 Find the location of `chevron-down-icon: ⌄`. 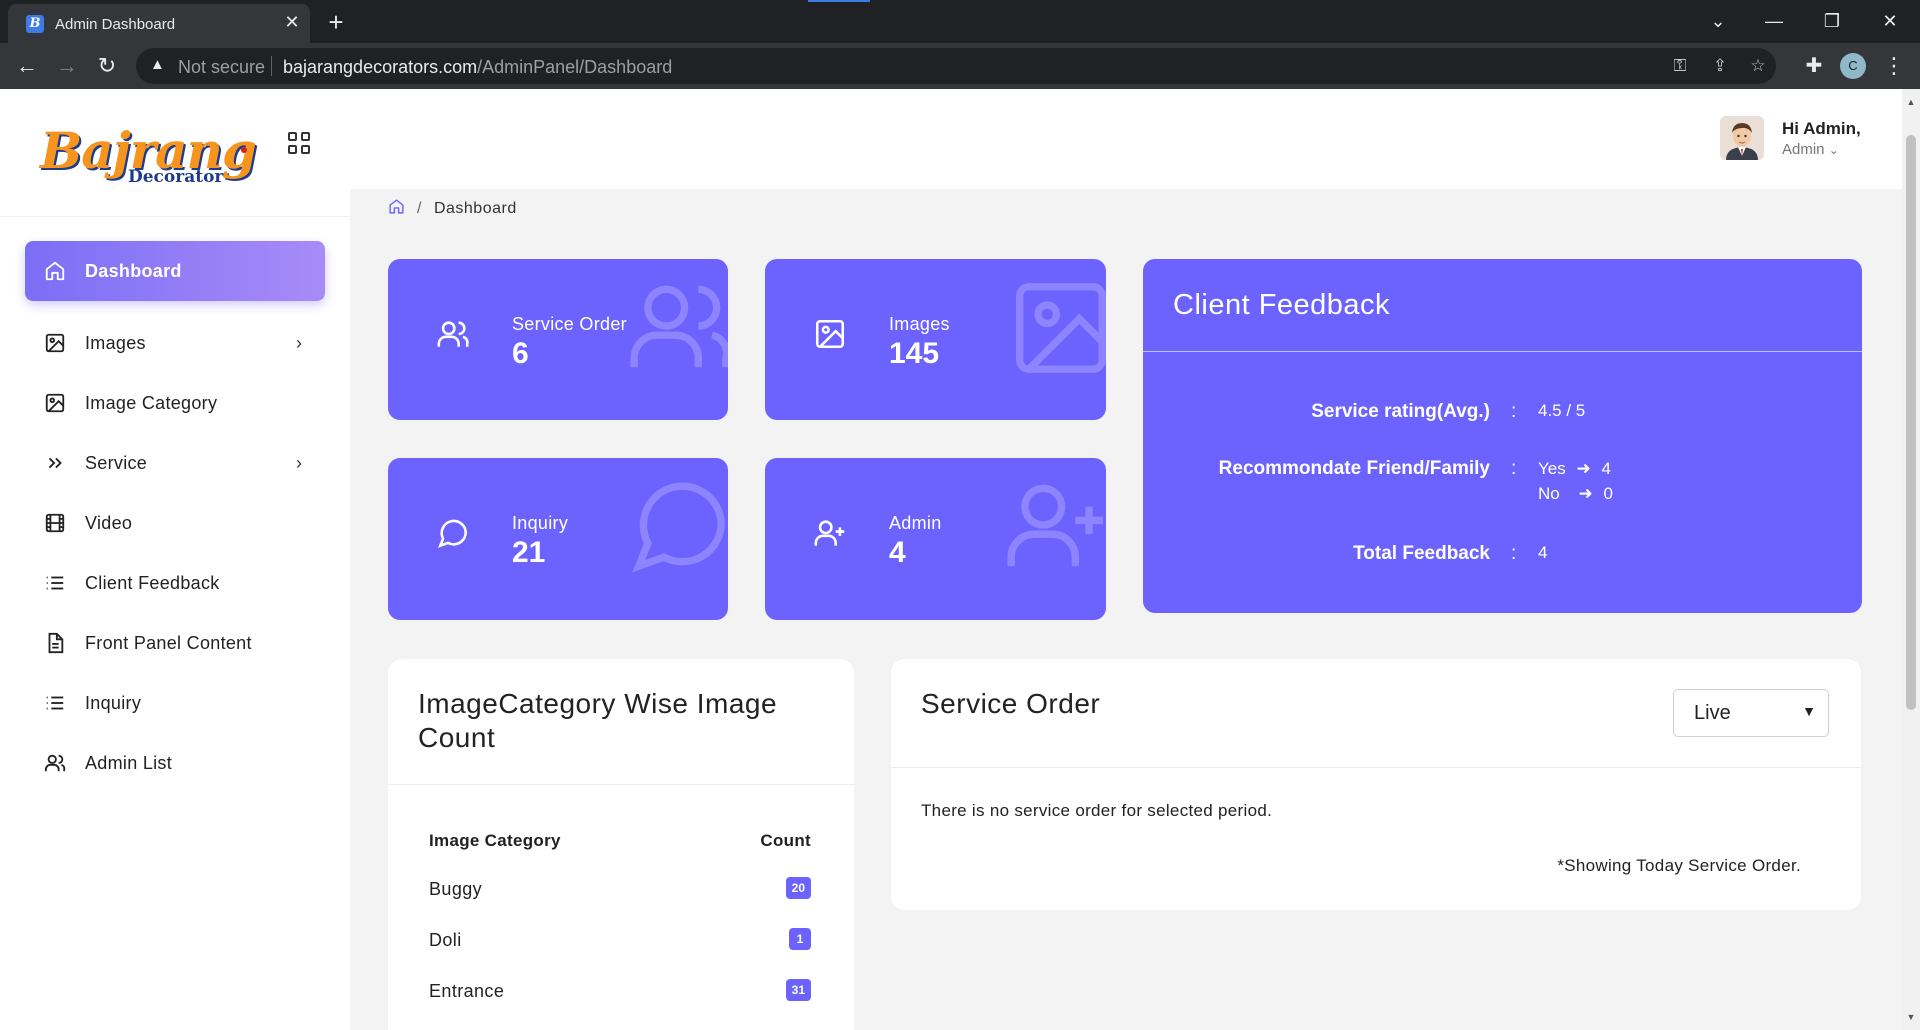

chevron-down-icon: ⌄ is located at coordinates (1833, 150).